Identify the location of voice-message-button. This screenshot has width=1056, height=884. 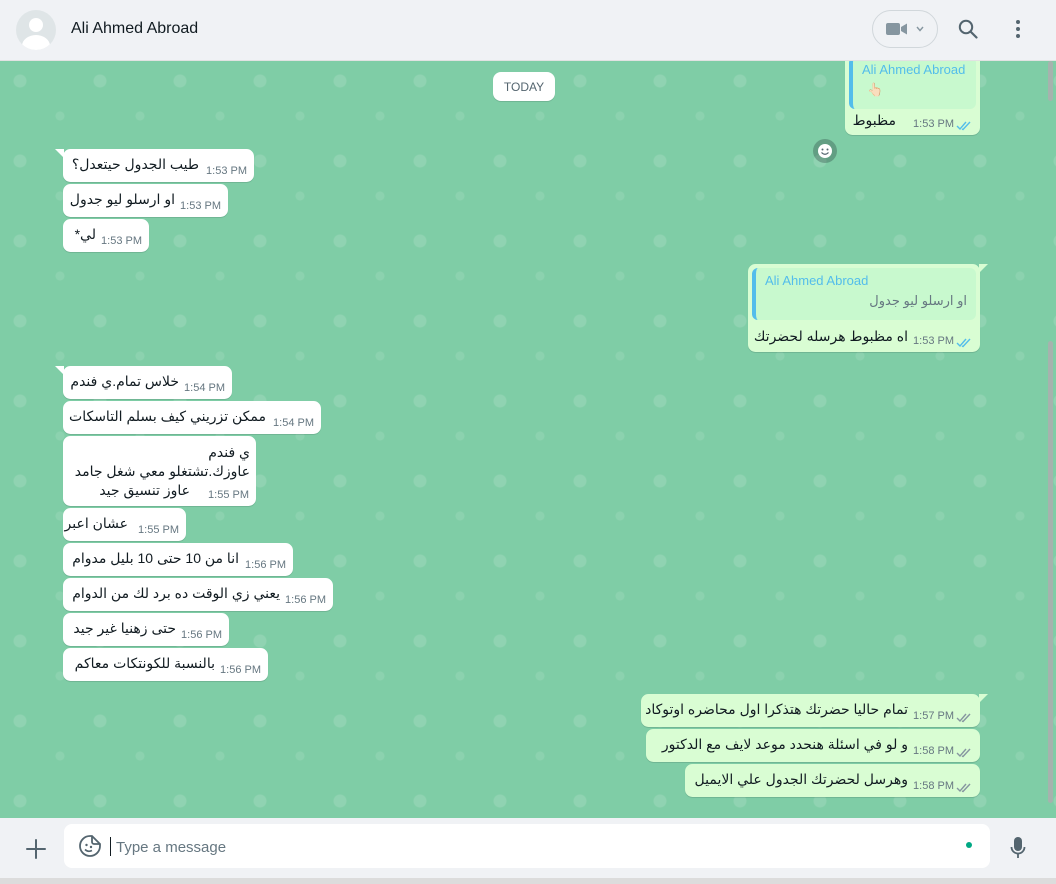
(1018, 848).